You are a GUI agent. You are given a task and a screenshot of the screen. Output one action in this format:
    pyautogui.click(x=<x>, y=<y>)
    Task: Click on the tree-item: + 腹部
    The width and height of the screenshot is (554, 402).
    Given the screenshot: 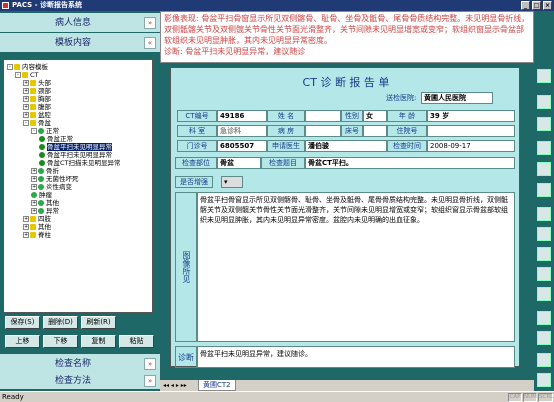 What is the action you would take?
    pyautogui.click(x=37, y=107)
    